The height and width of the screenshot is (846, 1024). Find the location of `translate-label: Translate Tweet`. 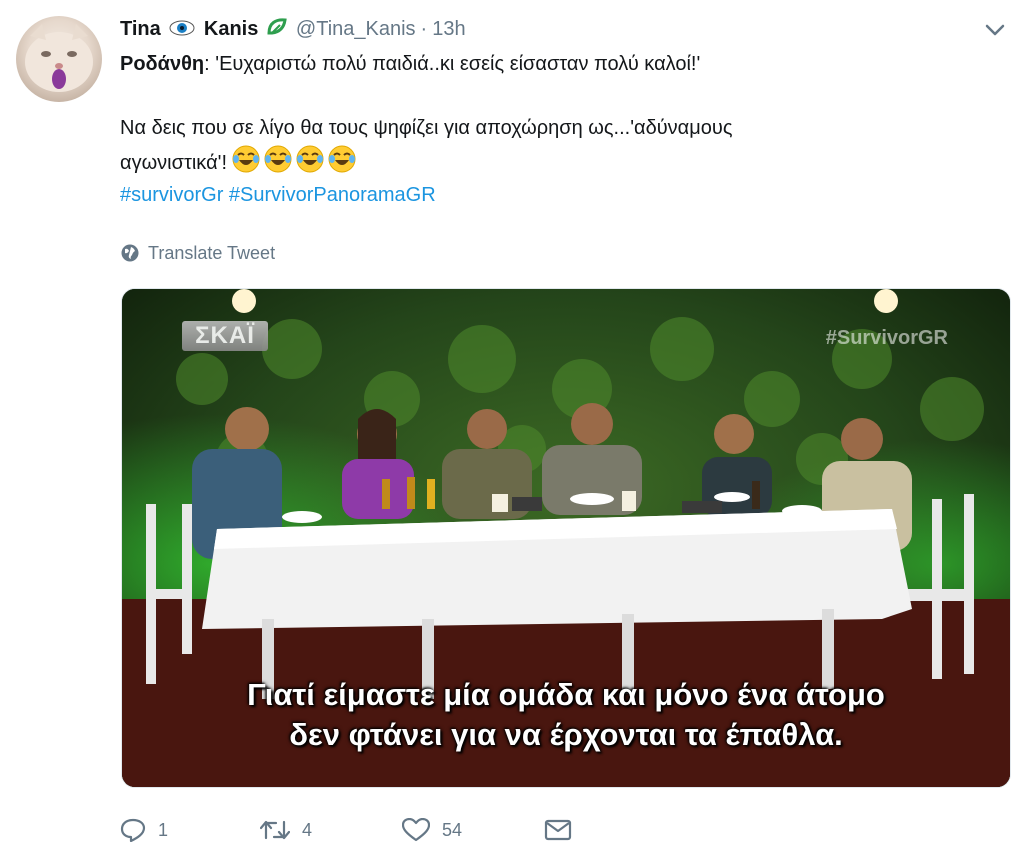

translate-label: Translate Tweet is located at coordinates (212, 252).